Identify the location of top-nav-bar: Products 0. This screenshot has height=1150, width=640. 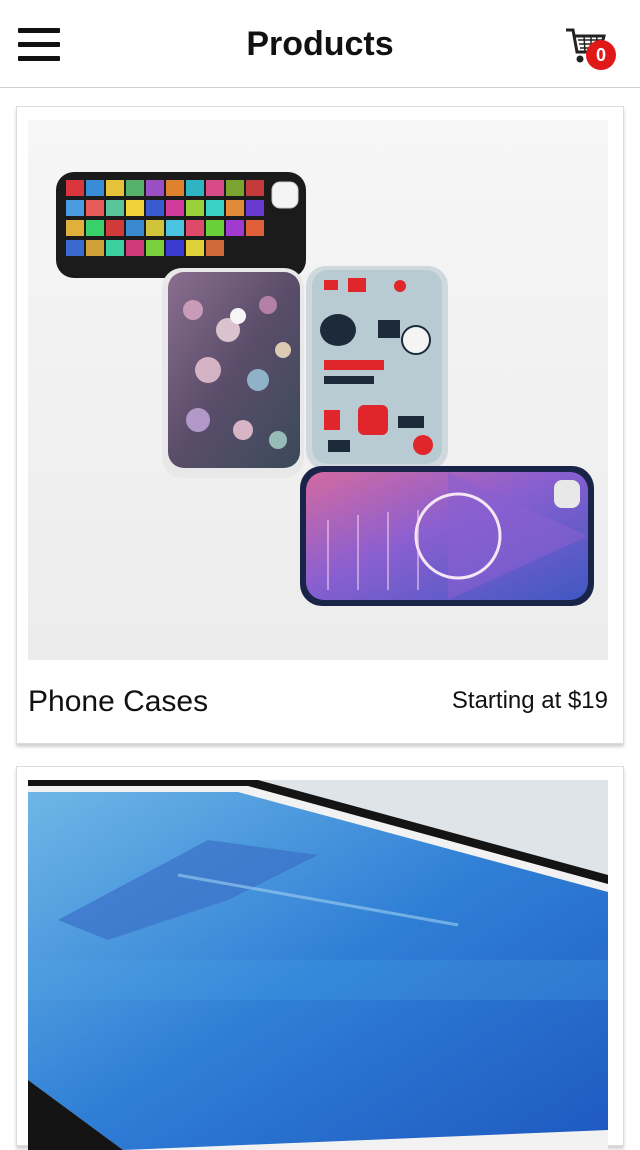
(320, 44).